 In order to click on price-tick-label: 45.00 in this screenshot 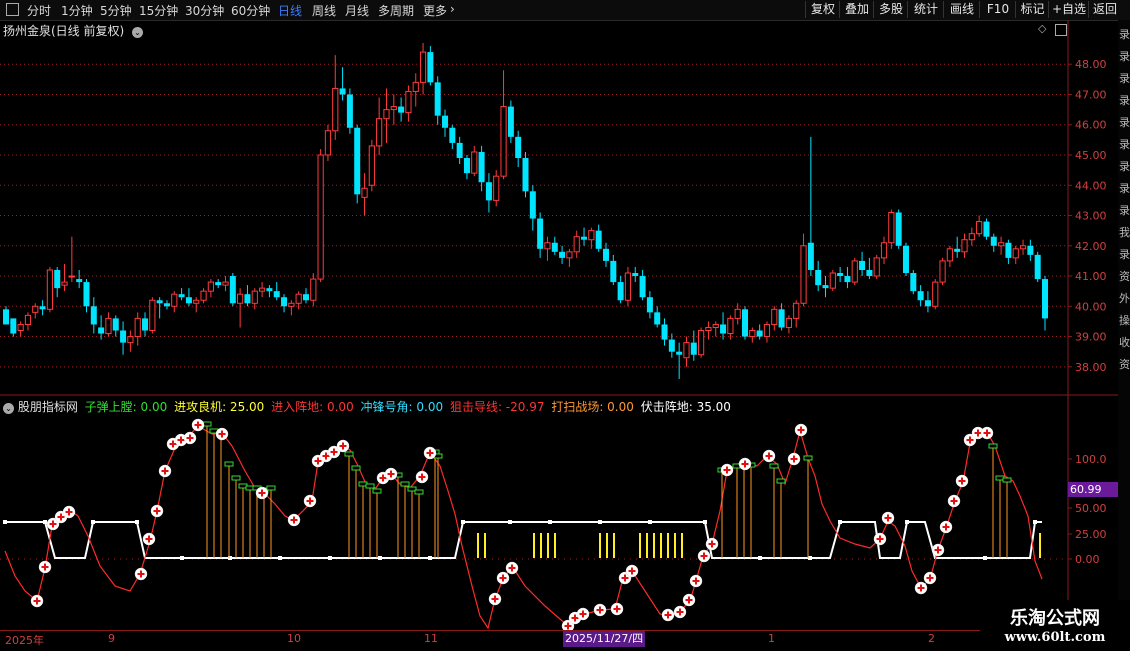, I will do `click(1091, 155)`.